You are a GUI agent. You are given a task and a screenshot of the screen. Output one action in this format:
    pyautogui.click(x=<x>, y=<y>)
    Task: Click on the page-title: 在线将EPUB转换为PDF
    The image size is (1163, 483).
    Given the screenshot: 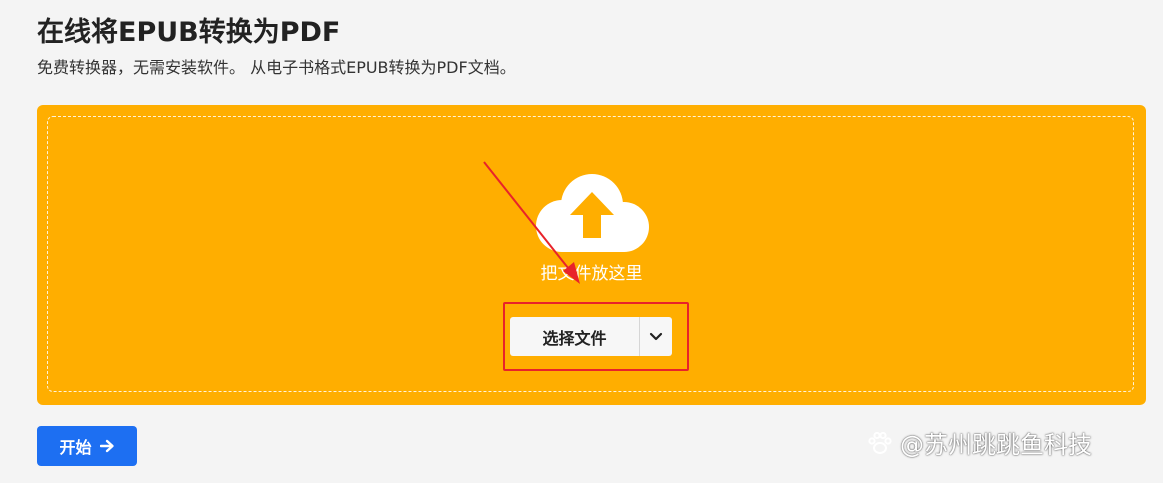 What is the action you would take?
    pyautogui.click(x=189, y=32)
    